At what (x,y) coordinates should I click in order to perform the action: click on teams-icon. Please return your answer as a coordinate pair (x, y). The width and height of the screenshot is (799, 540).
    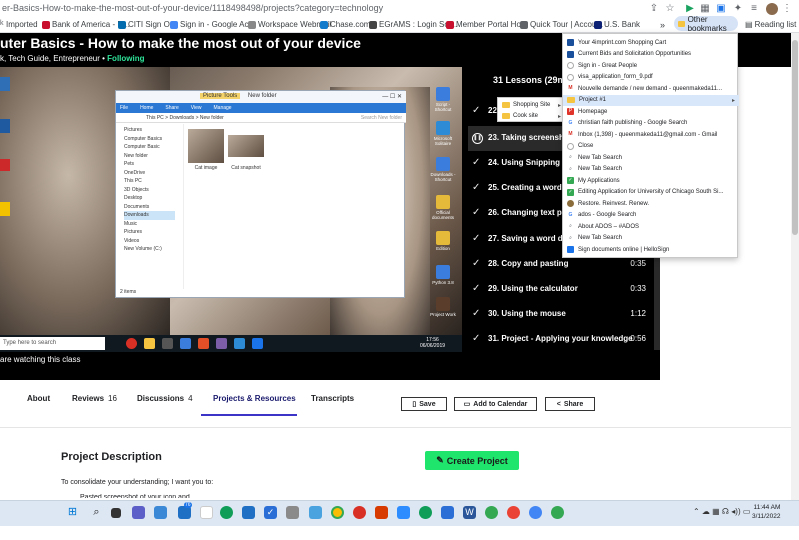
    Looking at the image, I should click on (138, 512).